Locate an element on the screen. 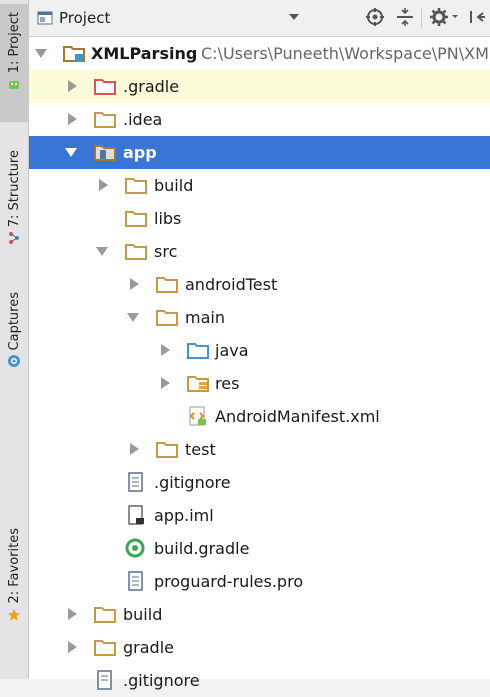 The width and height of the screenshot is (490, 697). tree-row-src: src is located at coordinates (259, 251).